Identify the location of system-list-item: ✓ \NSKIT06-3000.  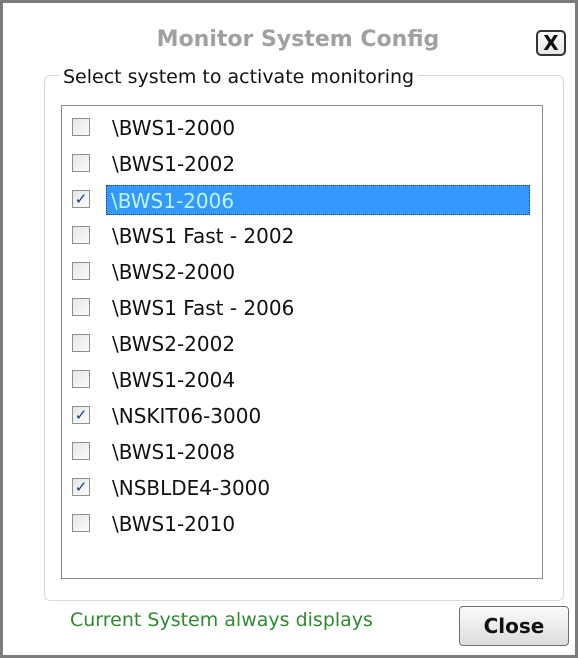
(302, 416).